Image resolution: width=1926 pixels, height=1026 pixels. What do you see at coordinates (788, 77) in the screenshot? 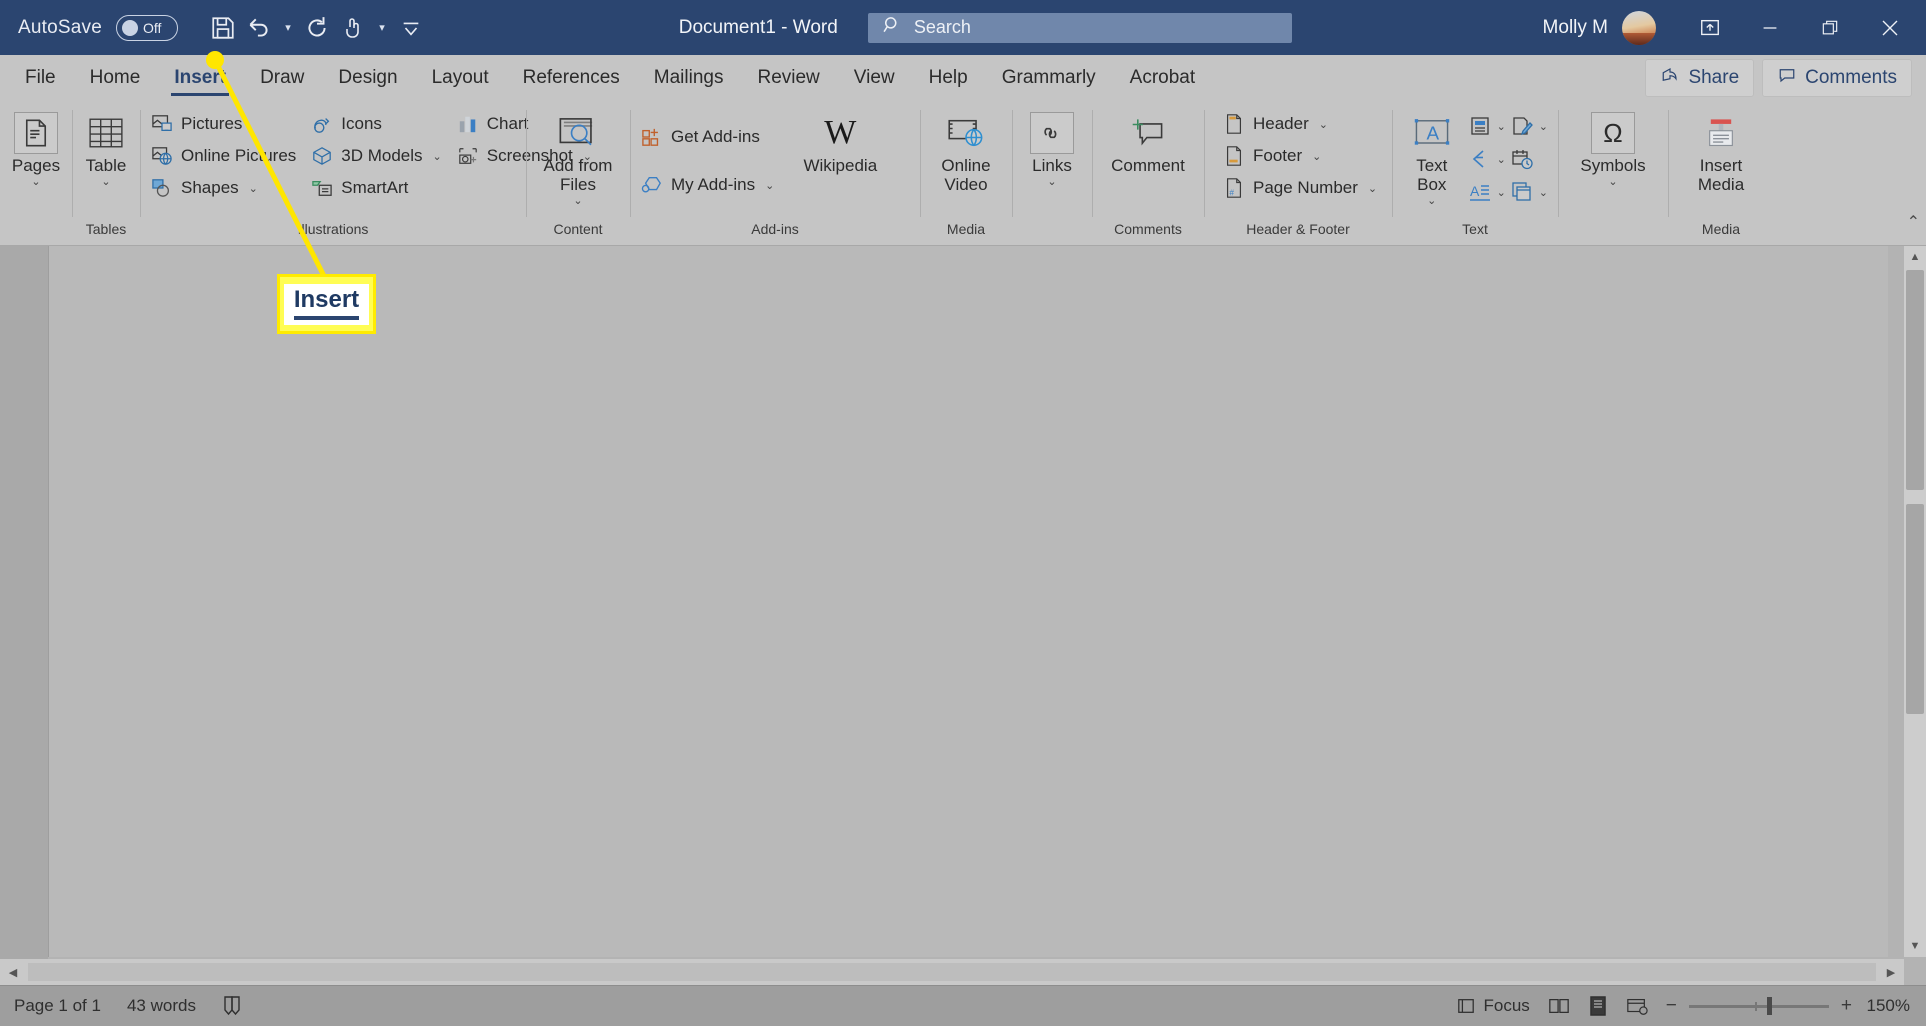
I see `tab-review: Review` at bounding box center [788, 77].